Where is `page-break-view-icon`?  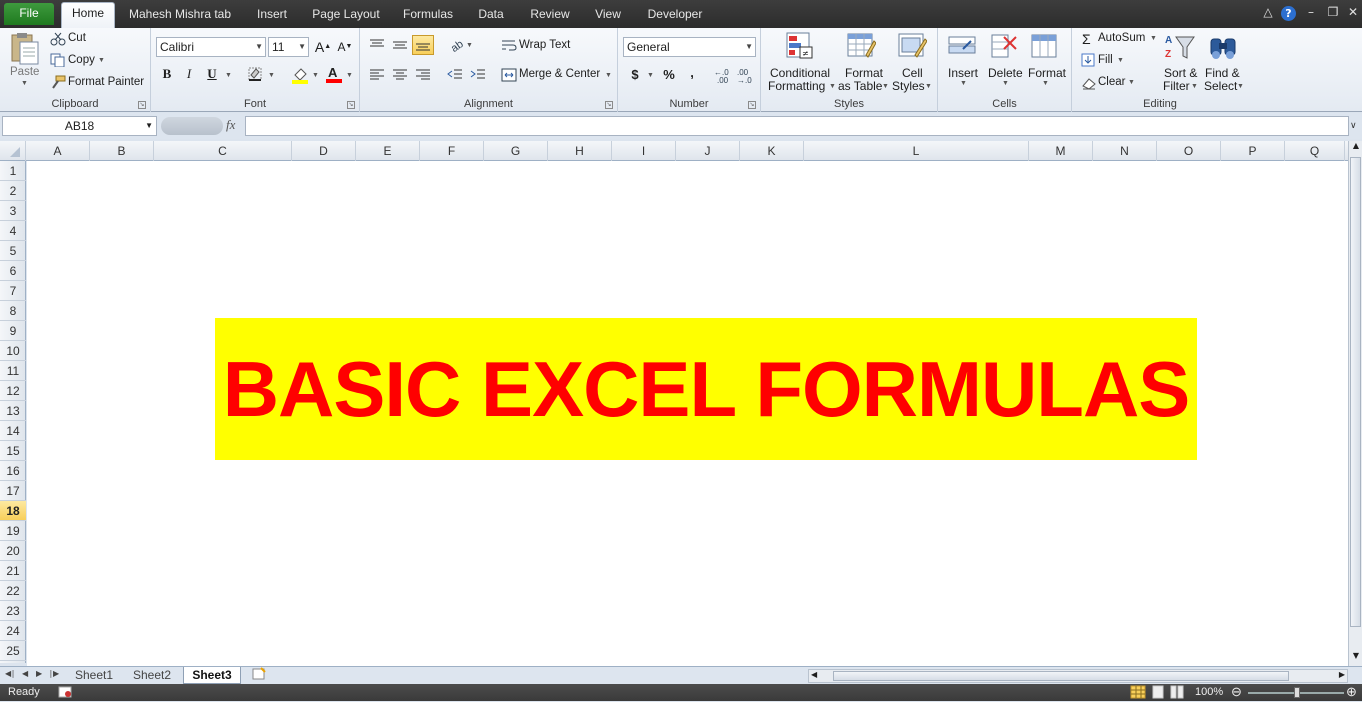
page-break-view-icon is located at coordinates (1177, 693).